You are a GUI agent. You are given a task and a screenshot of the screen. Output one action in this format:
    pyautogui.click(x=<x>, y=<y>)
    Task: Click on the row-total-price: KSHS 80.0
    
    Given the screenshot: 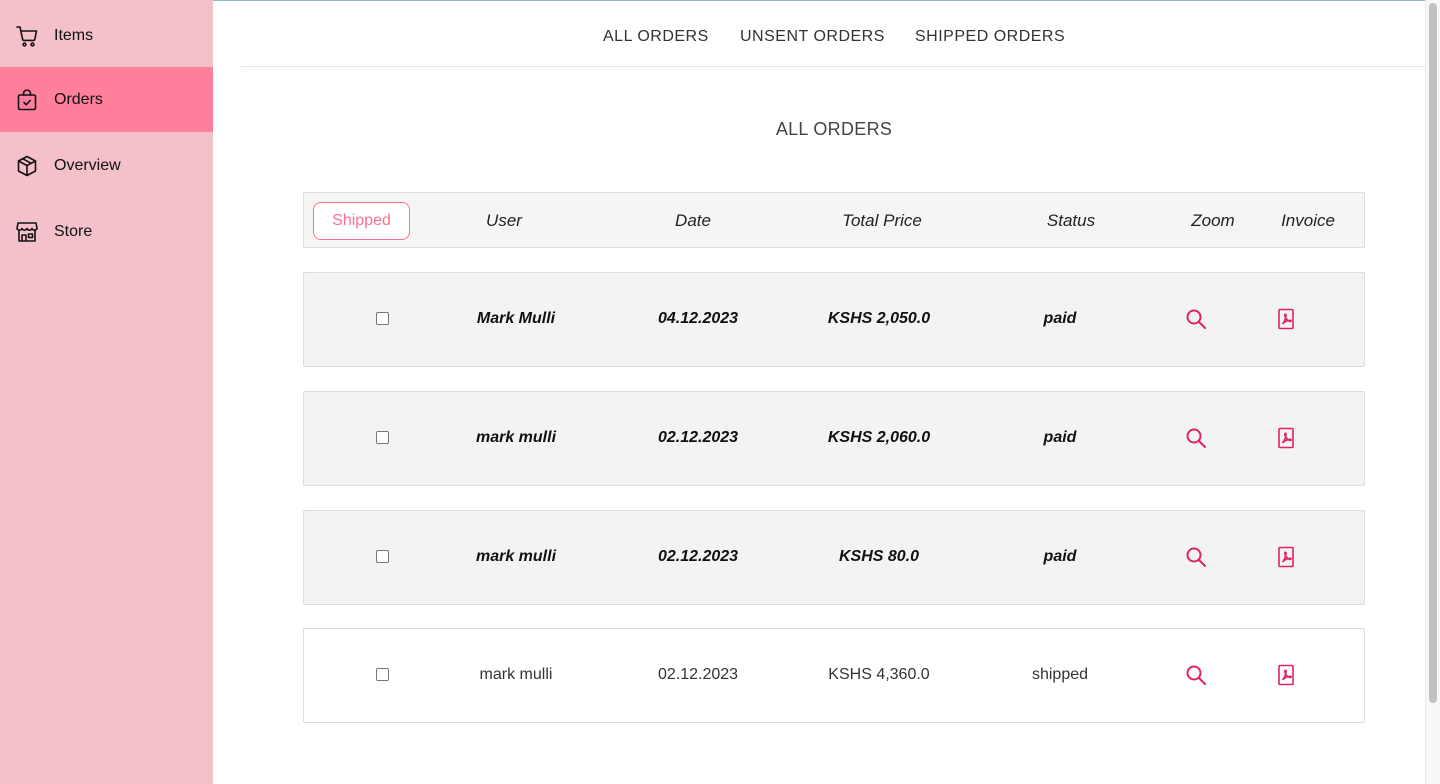 What is the action you would take?
    pyautogui.click(x=879, y=556)
    